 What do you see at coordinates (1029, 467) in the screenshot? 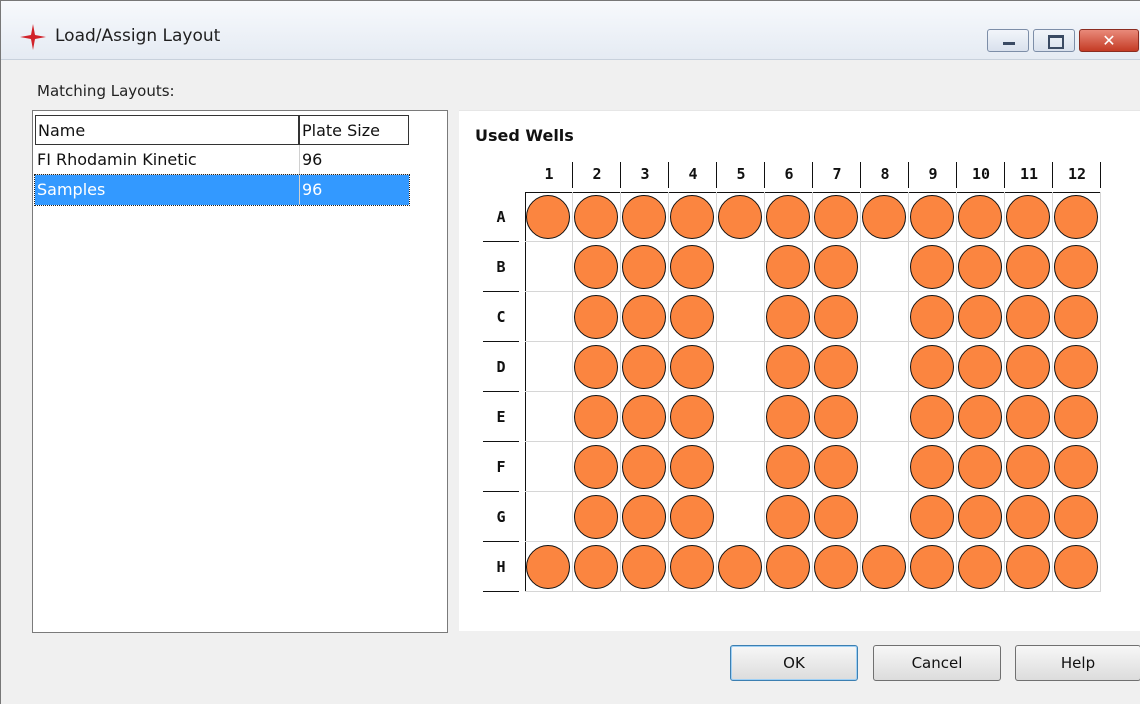
I see `well-cell-F11` at bounding box center [1029, 467].